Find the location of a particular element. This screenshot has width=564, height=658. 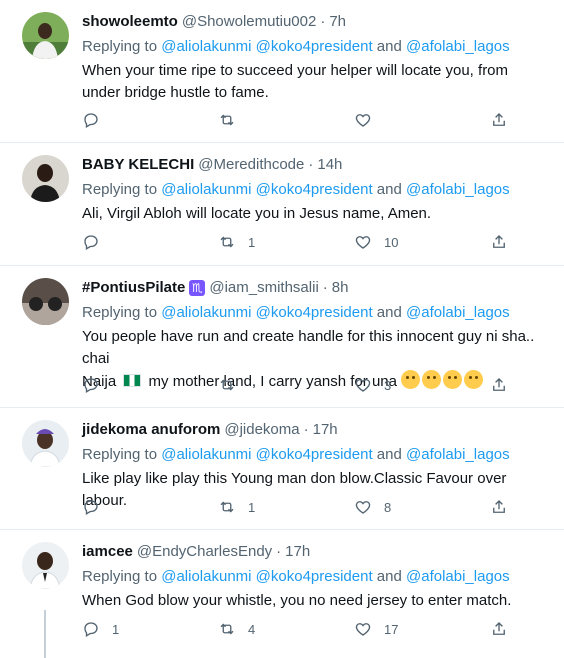

user-handle: @Showolemutiu002 is located at coordinates (249, 22).